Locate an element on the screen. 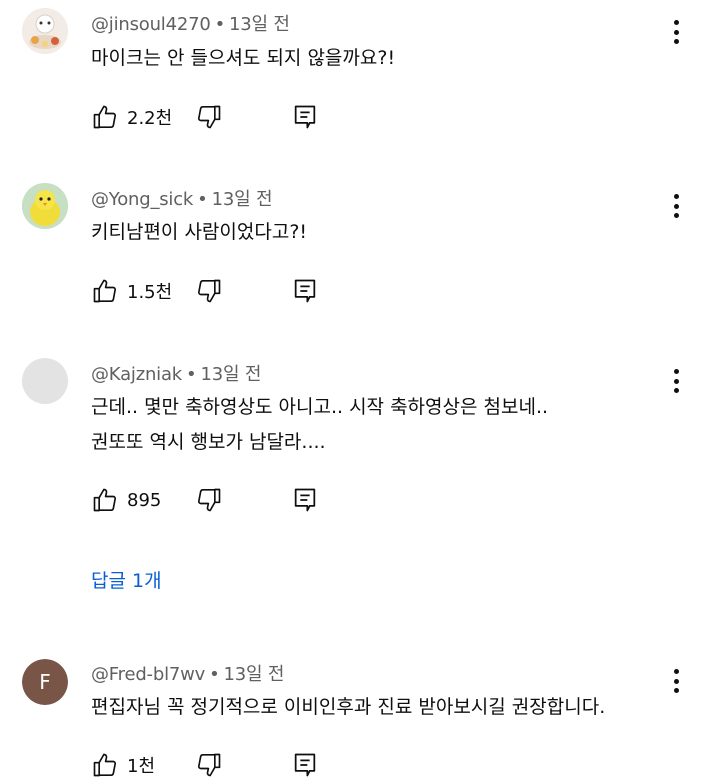 Image resolution: width=720 pixels, height=781 pixels. like-button: 2.2천 is located at coordinates (131, 117).